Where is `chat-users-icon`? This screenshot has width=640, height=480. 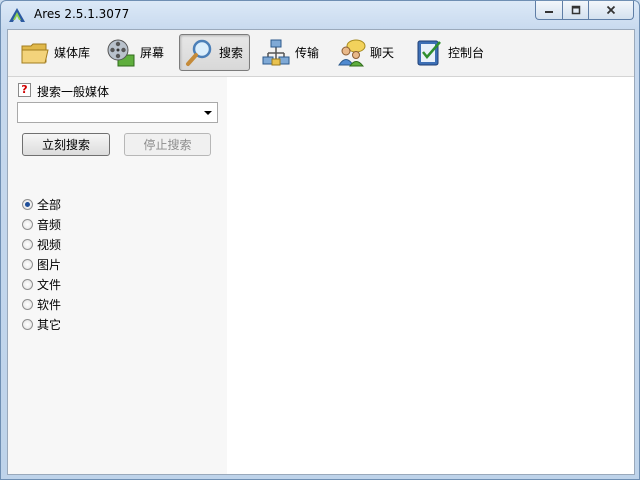 chat-users-icon is located at coordinates (352, 52).